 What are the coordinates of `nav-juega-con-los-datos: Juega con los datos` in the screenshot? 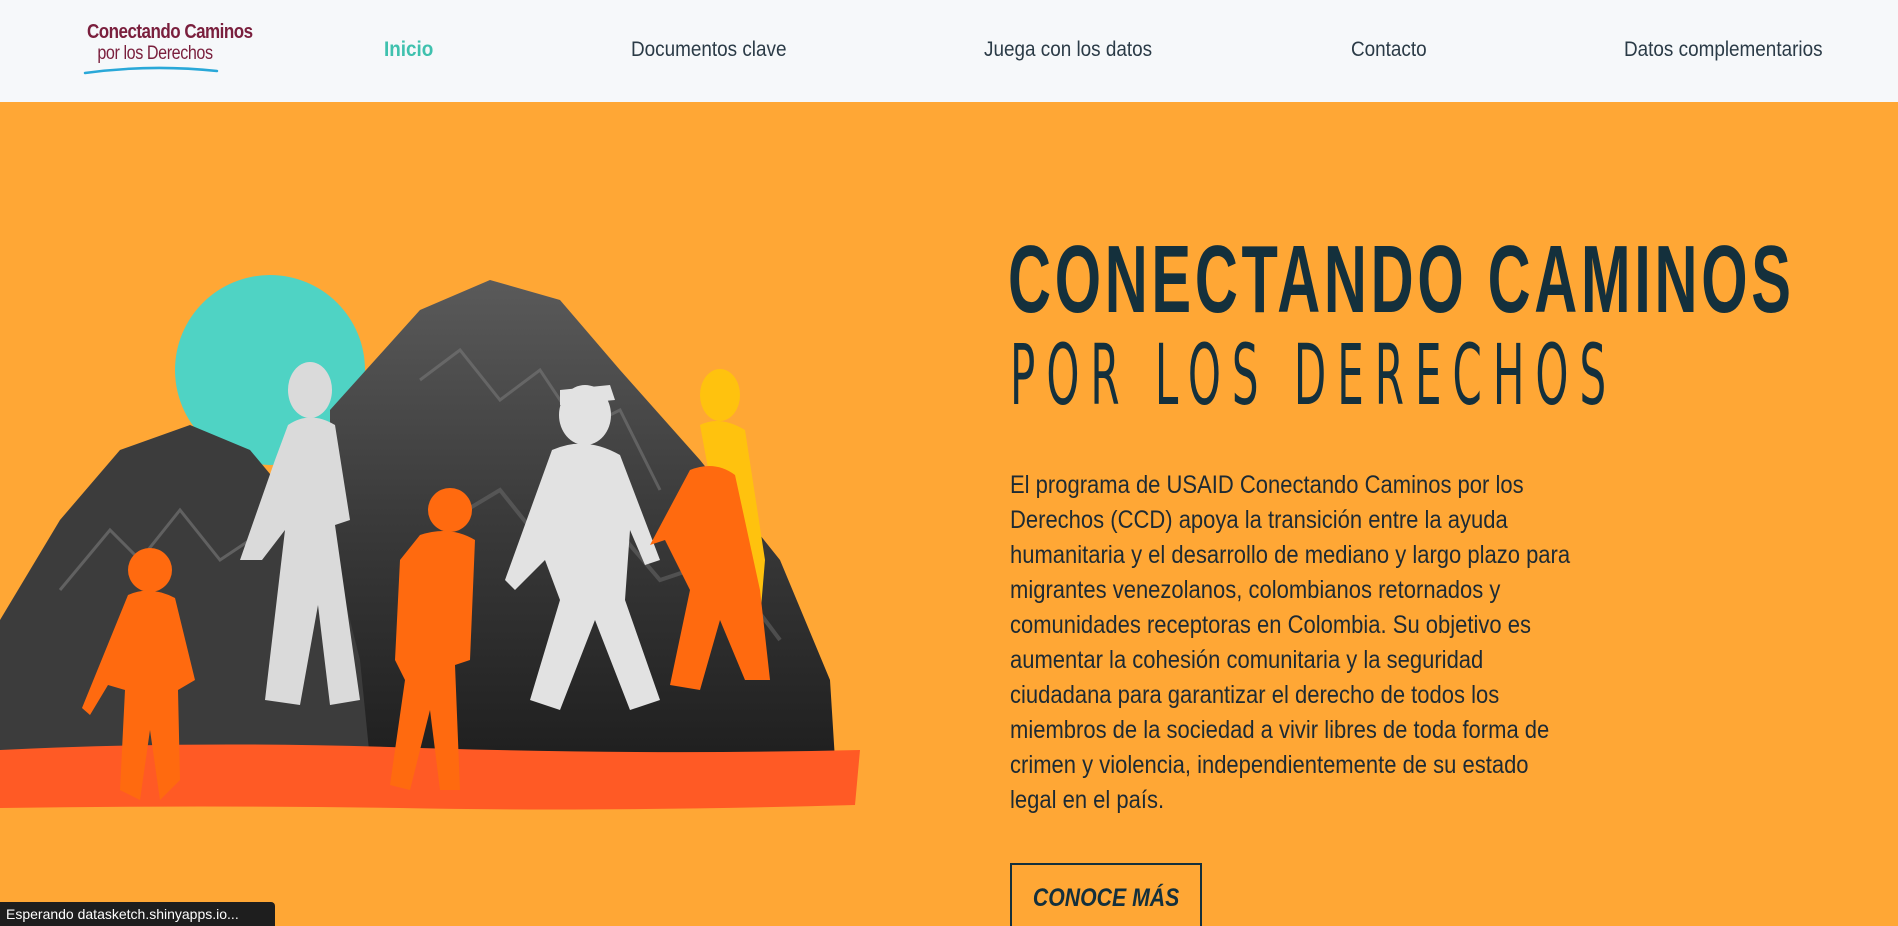 It's located at (1068, 50).